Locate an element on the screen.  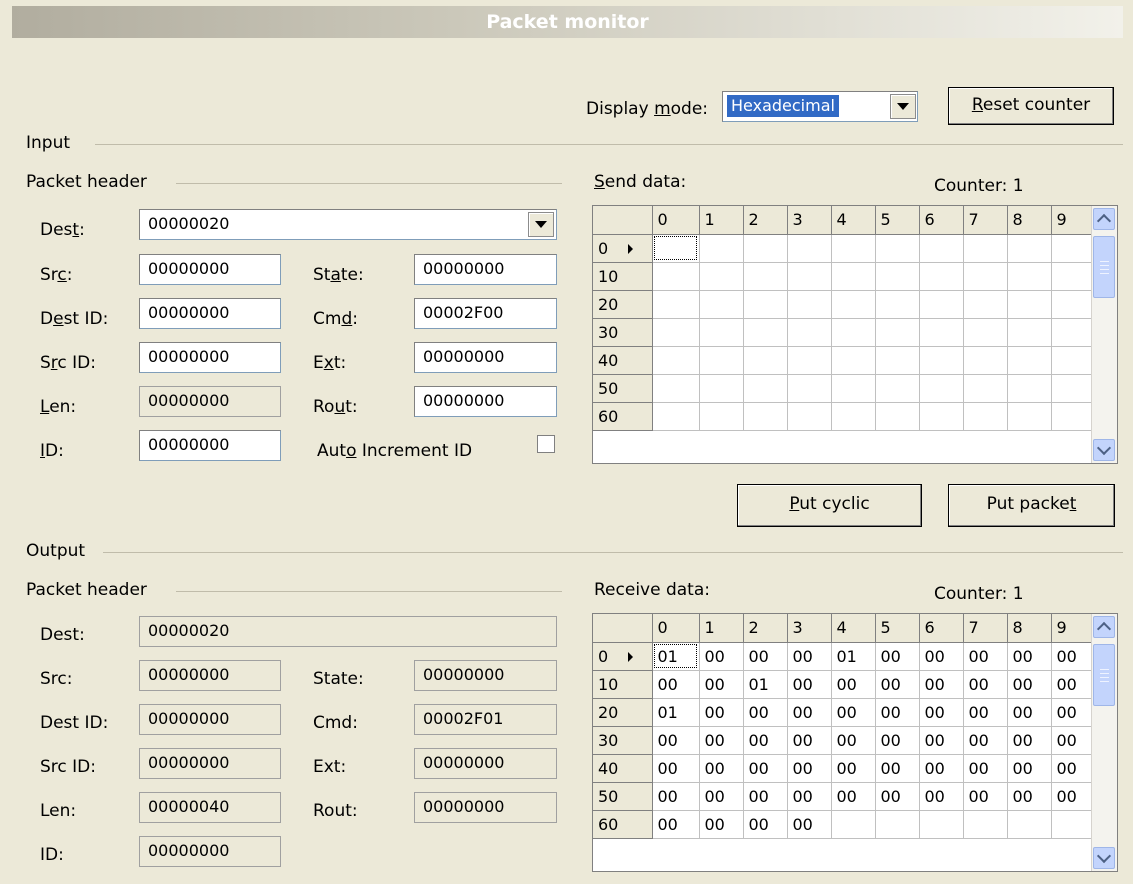
input-dest-combo: 00000020 is located at coordinates (348, 224).